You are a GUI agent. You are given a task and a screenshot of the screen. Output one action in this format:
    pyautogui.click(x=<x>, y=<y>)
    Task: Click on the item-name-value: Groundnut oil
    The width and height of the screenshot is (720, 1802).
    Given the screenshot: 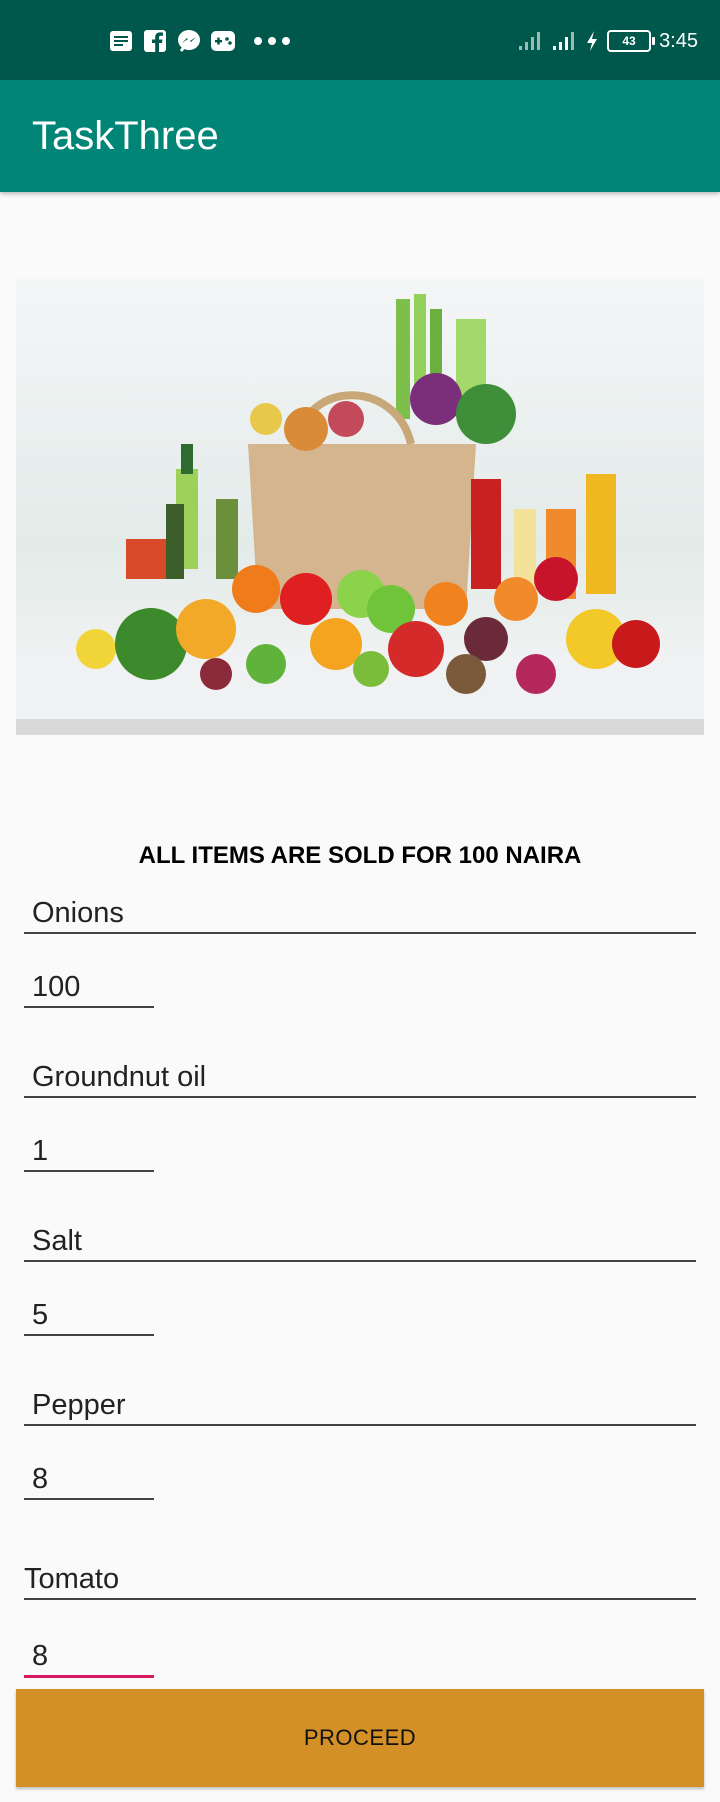 What is the action you would take?
    pyautogui.click(x=119, y=1077)
    